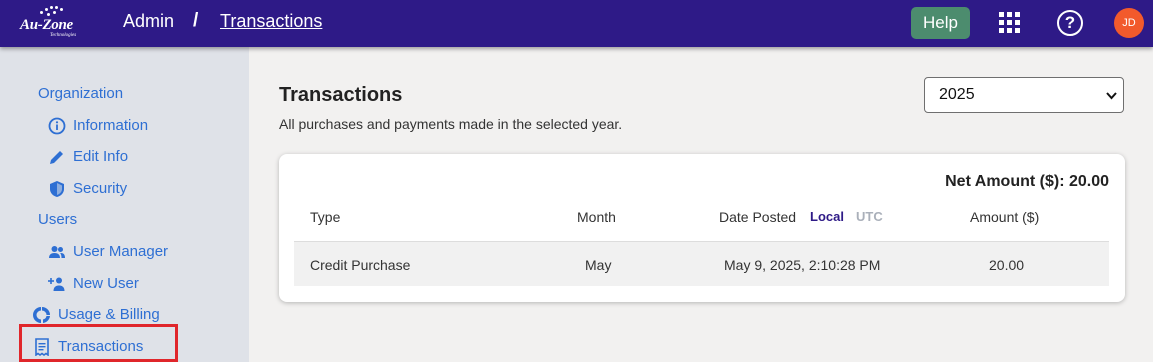 Image resolution: width=1153 pixels, height=362 pixels. I want to click on pencil-icon, so click(56, 157).